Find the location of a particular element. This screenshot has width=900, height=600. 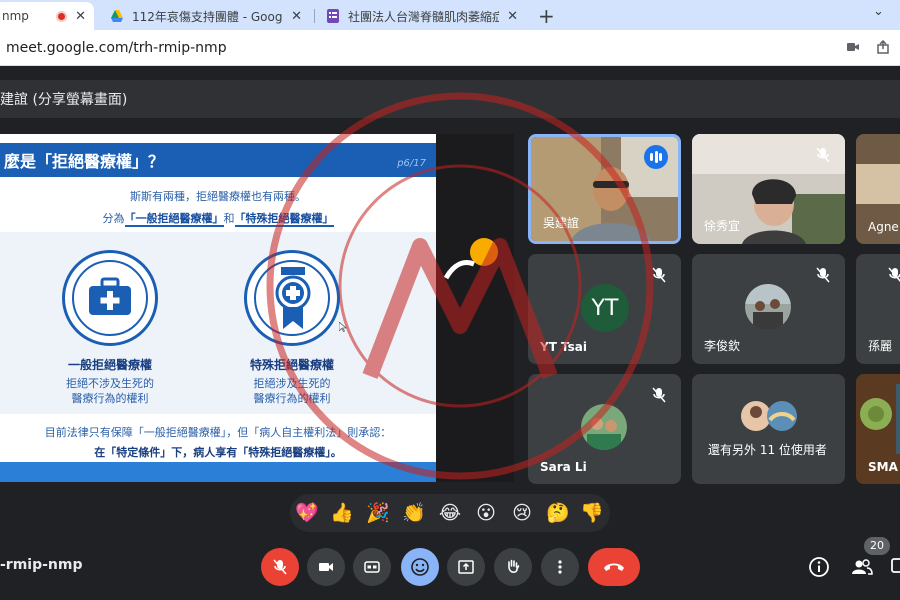

camera-icon is located at coordinates (326, 567).